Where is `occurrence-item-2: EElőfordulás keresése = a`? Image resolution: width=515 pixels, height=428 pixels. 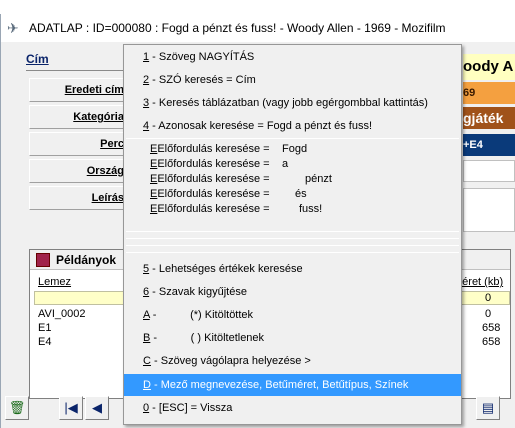 occurrence-item-2: EElőfordulás keresése = a is located at coordinates (219, 164).